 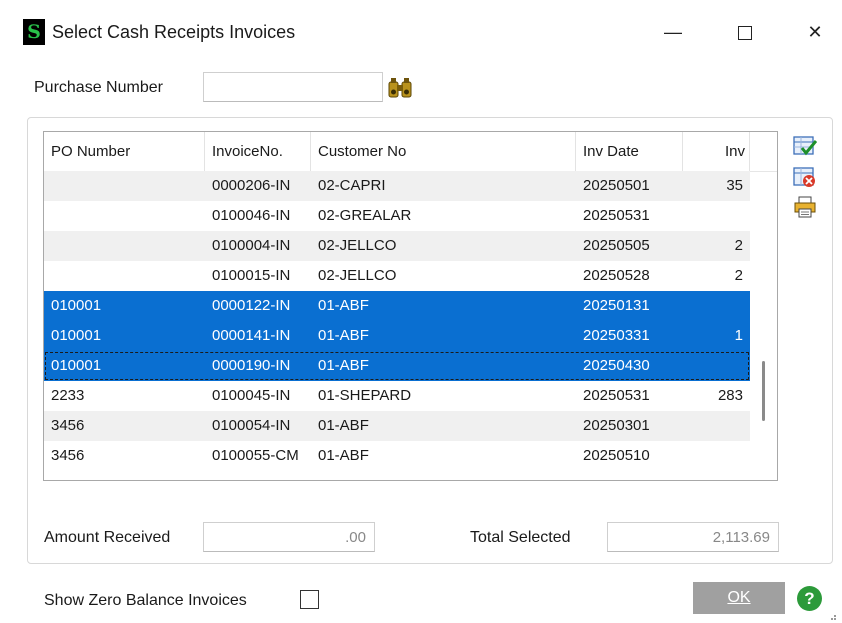 What do you see at coordinates (145, 600) in the screenshot?
I see `show-zero-balance-label: Show Zero Balance Invoices` at bounding box center [145, 600].